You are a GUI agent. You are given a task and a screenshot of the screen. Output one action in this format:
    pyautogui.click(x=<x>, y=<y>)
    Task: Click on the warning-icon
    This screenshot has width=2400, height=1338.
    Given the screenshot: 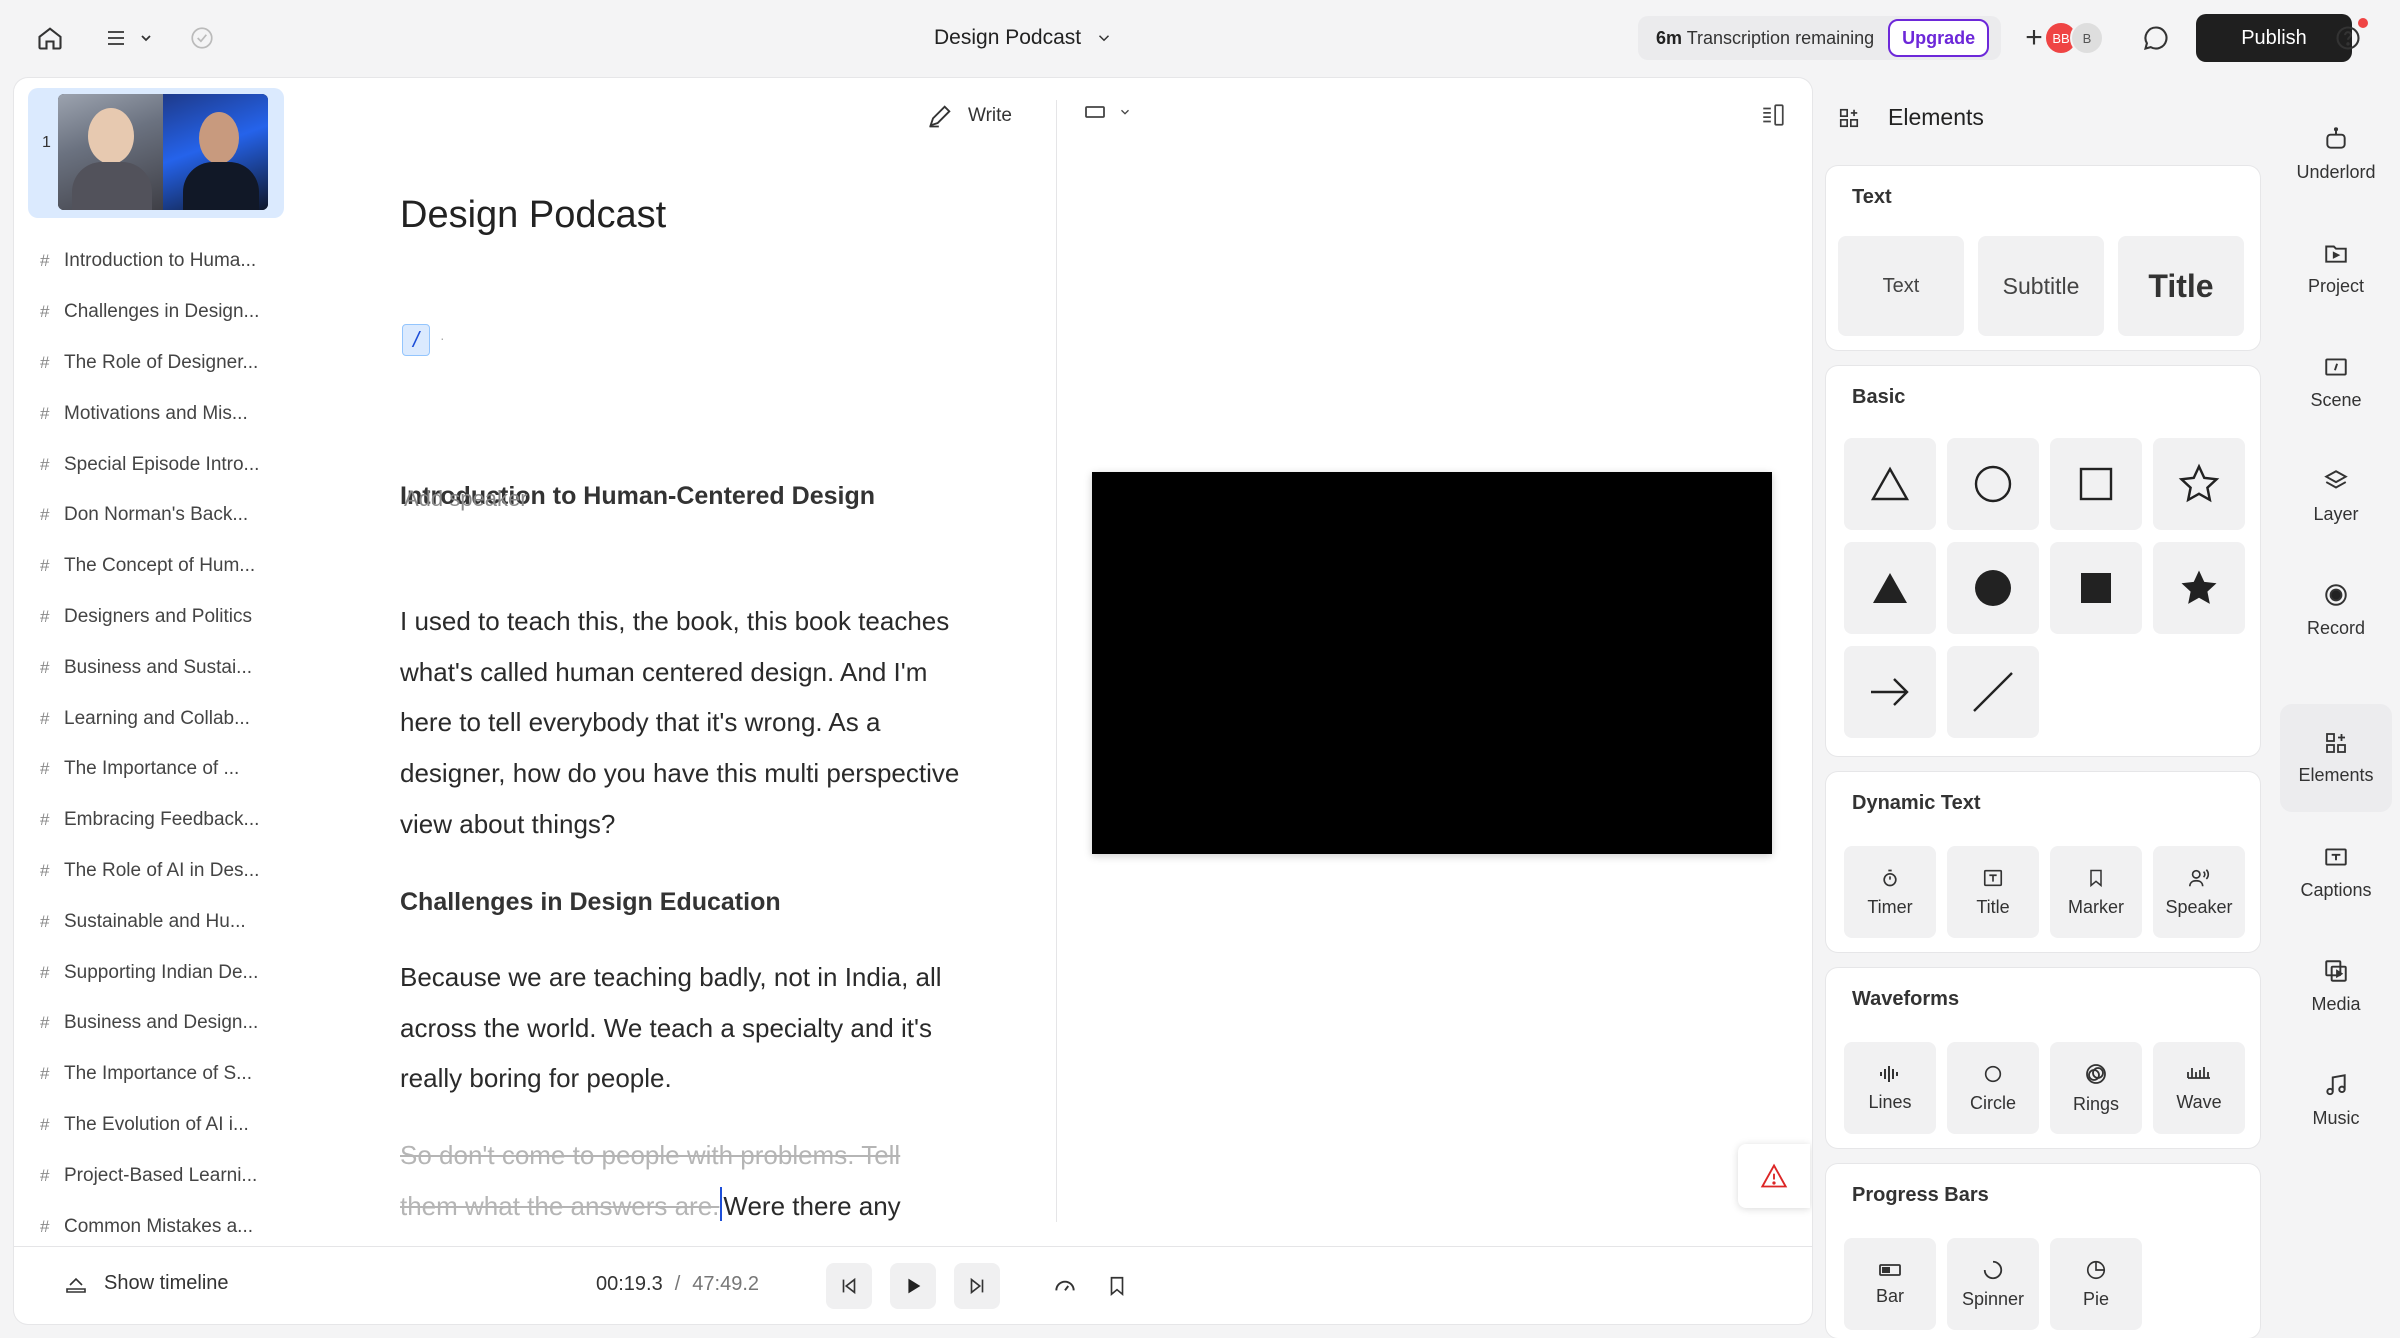 What is the action you would take?
    pyautogui.click(x=1774, y=1176)
    